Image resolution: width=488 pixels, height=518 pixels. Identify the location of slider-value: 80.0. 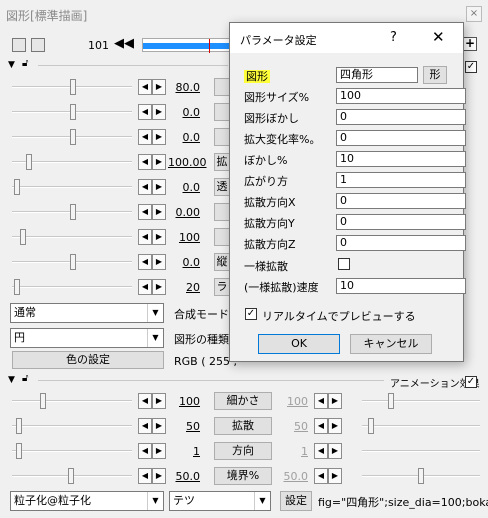
(184, 87).